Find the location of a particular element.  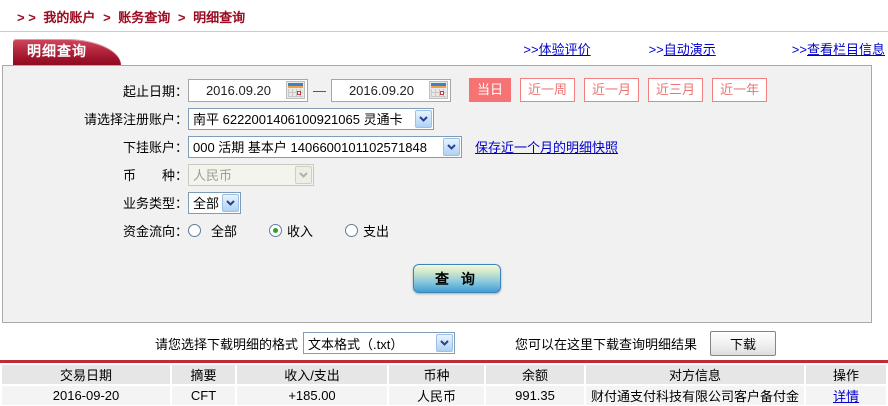

col-action: 操作 is located at coordinates (846, 374).